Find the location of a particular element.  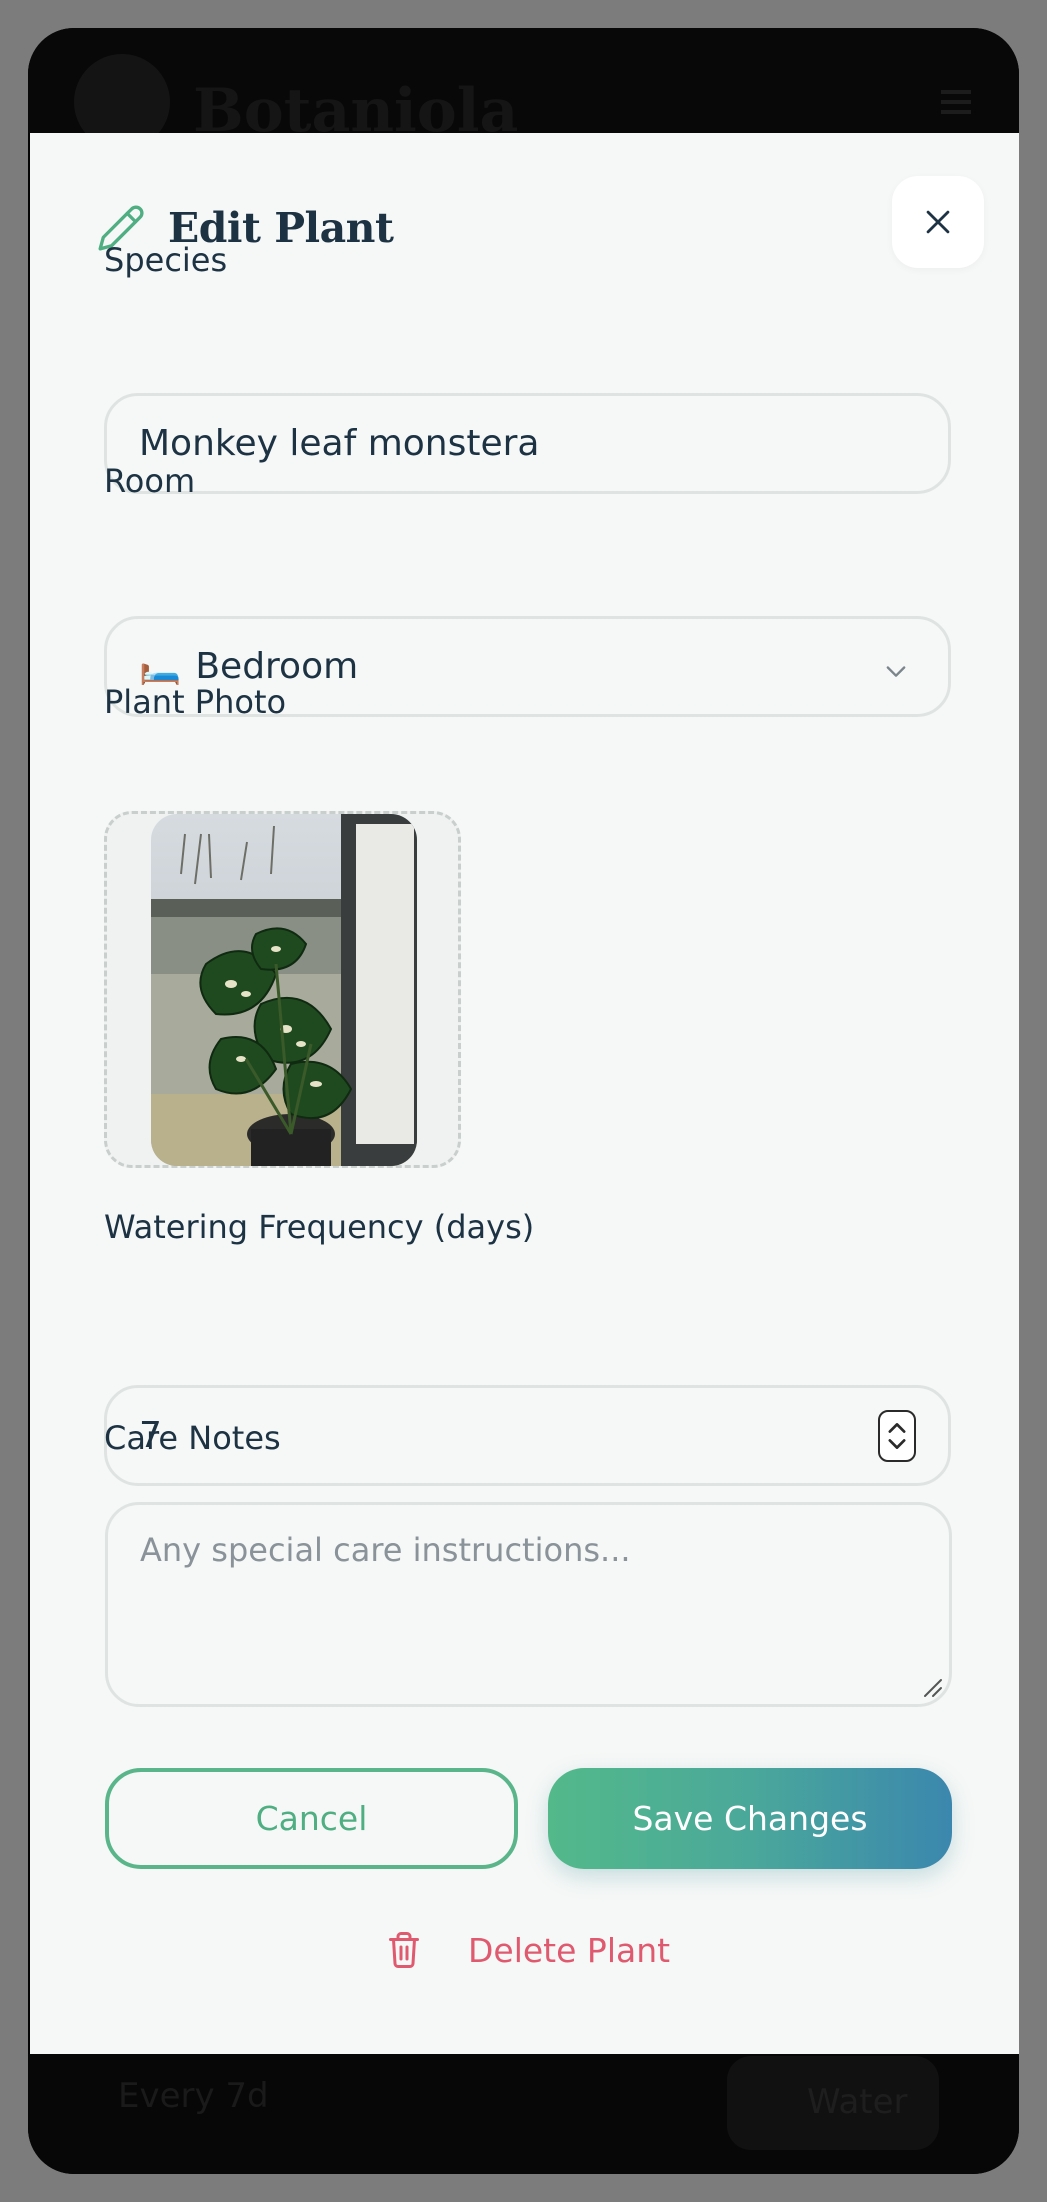

delete-plant-button: Delete Plant is located at coordinates (528, 1950).